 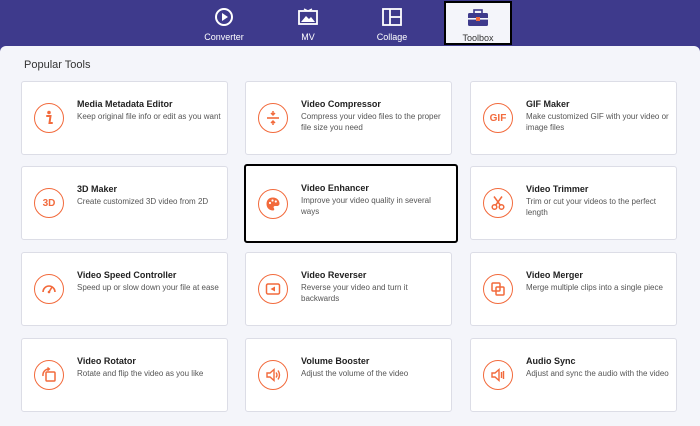 I want to click on tab-mv-label: MV, so click(x=308, y=37).